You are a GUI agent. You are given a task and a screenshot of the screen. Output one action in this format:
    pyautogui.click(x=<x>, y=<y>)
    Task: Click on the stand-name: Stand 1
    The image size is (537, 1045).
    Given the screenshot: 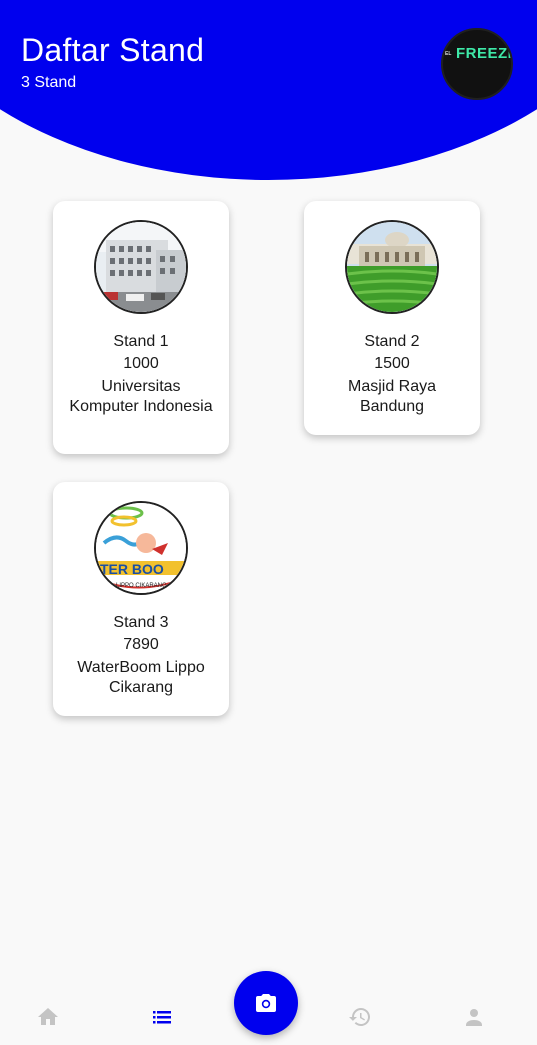 What is the action you would take?
    pyautogui.click(x=141, y=341)
    